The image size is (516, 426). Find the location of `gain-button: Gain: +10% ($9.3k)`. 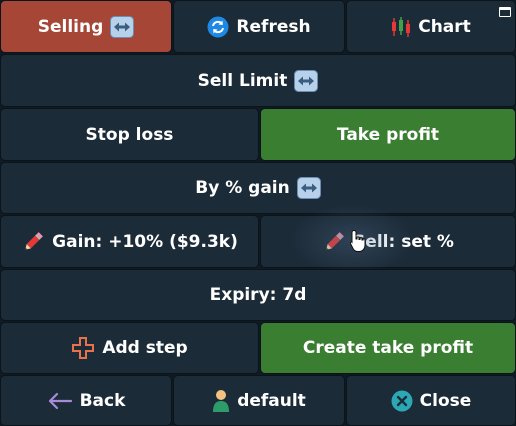

gain-button: Gain: +10% ($9.3k) is located at coordinates (129, 241).